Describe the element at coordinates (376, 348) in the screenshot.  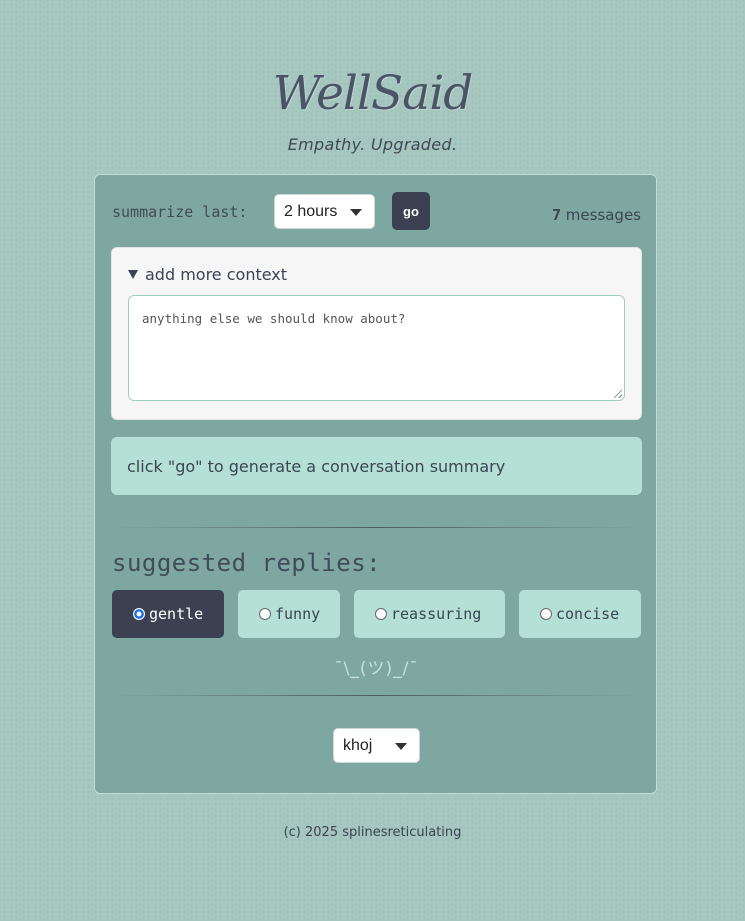
I see `context-textarea: anything else we should know about?` at that location.